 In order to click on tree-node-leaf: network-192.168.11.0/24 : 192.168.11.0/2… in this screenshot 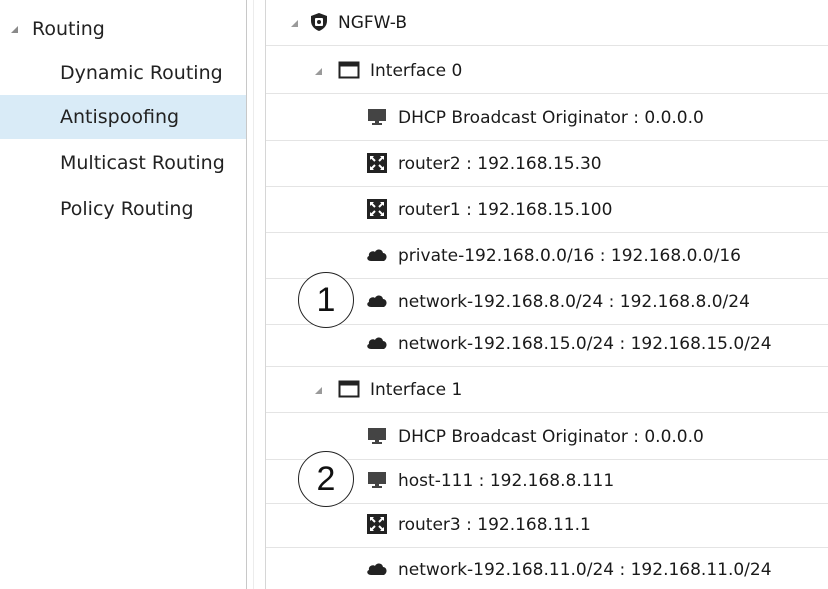, I will do `click(547, 568)`.